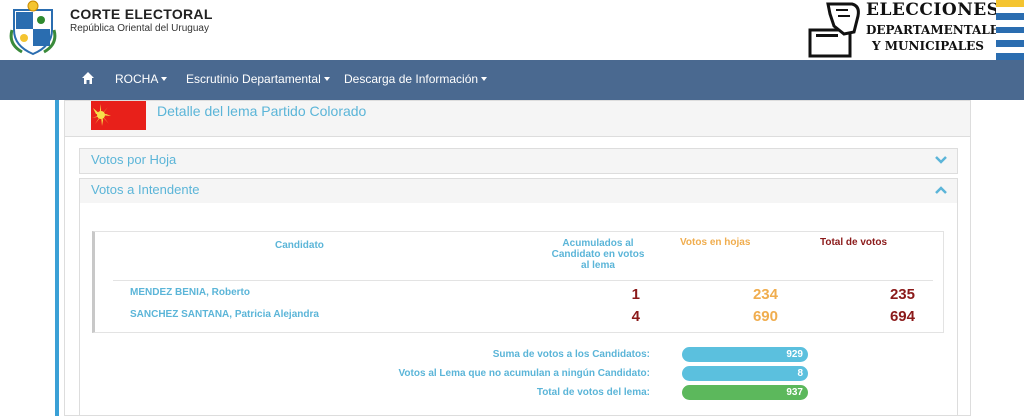 This screenshot has height=416, width=1024. Describe the element at coordinates (411, 79) in the screenshot. I see `nav-descarga-label: Descarga de Información` at that location.